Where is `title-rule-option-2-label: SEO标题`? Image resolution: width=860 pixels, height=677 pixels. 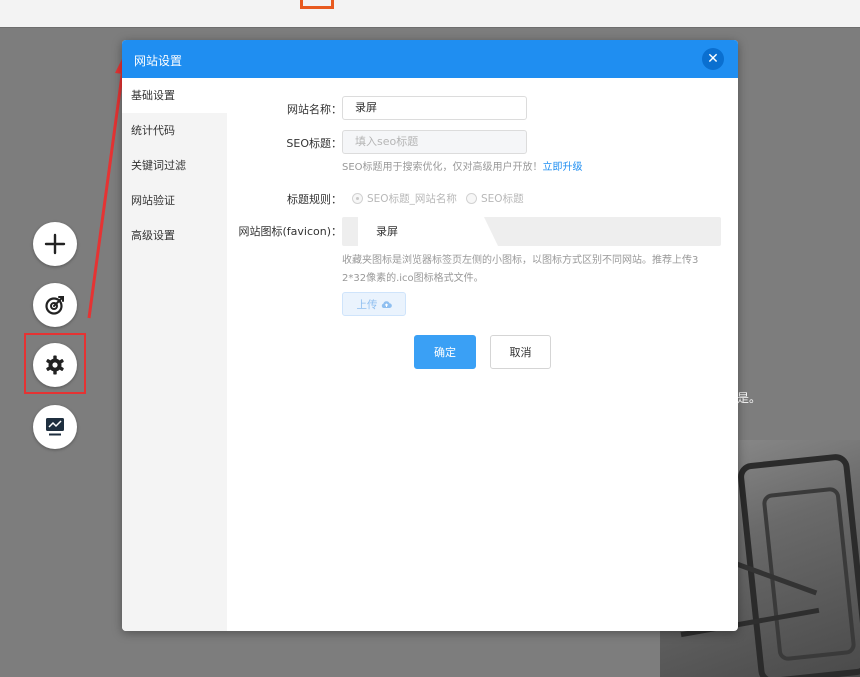
title-rule-option-2-label: SEO标题 is located at coordinates (502, 199).